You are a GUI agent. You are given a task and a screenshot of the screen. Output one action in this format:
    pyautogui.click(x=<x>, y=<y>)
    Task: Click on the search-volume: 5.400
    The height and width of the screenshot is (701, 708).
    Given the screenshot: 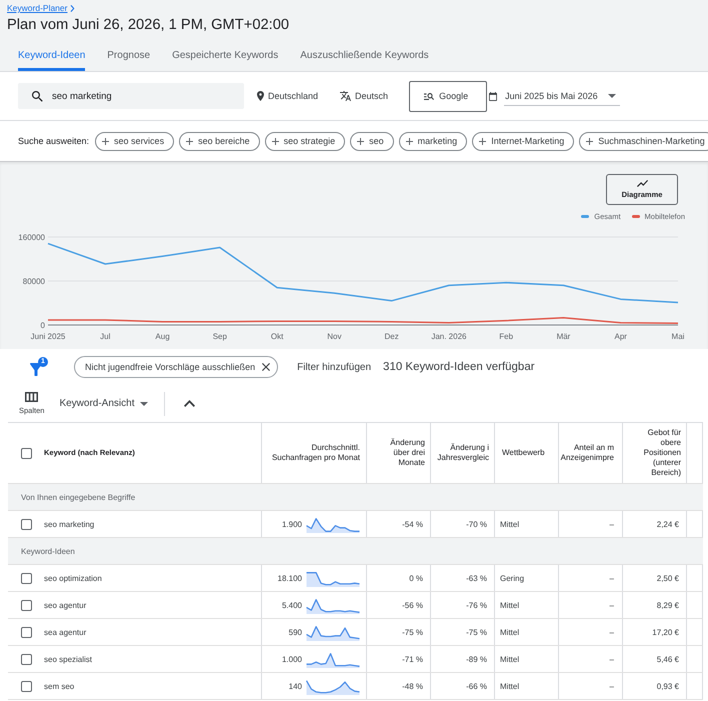 What is the action you would take?
    pyautogui.click(x=292, y=605)
    